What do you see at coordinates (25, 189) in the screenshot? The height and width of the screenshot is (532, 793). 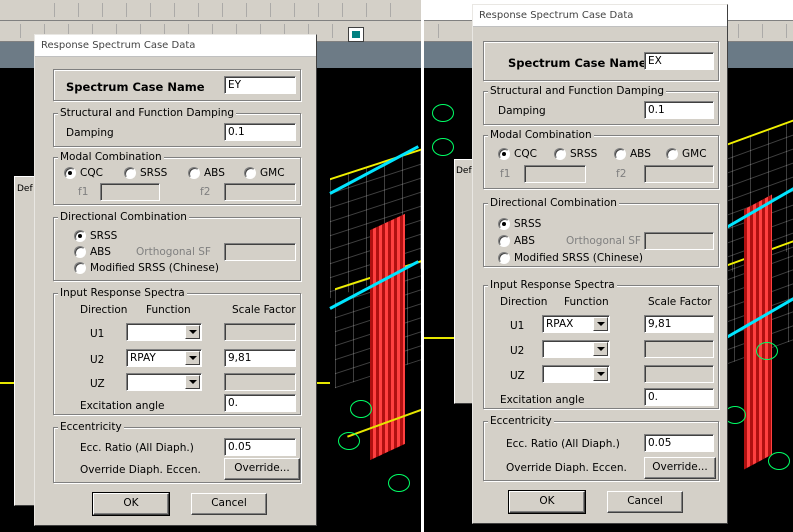 I see `background-dialog-label: Def` at bounding box center [25, 189].